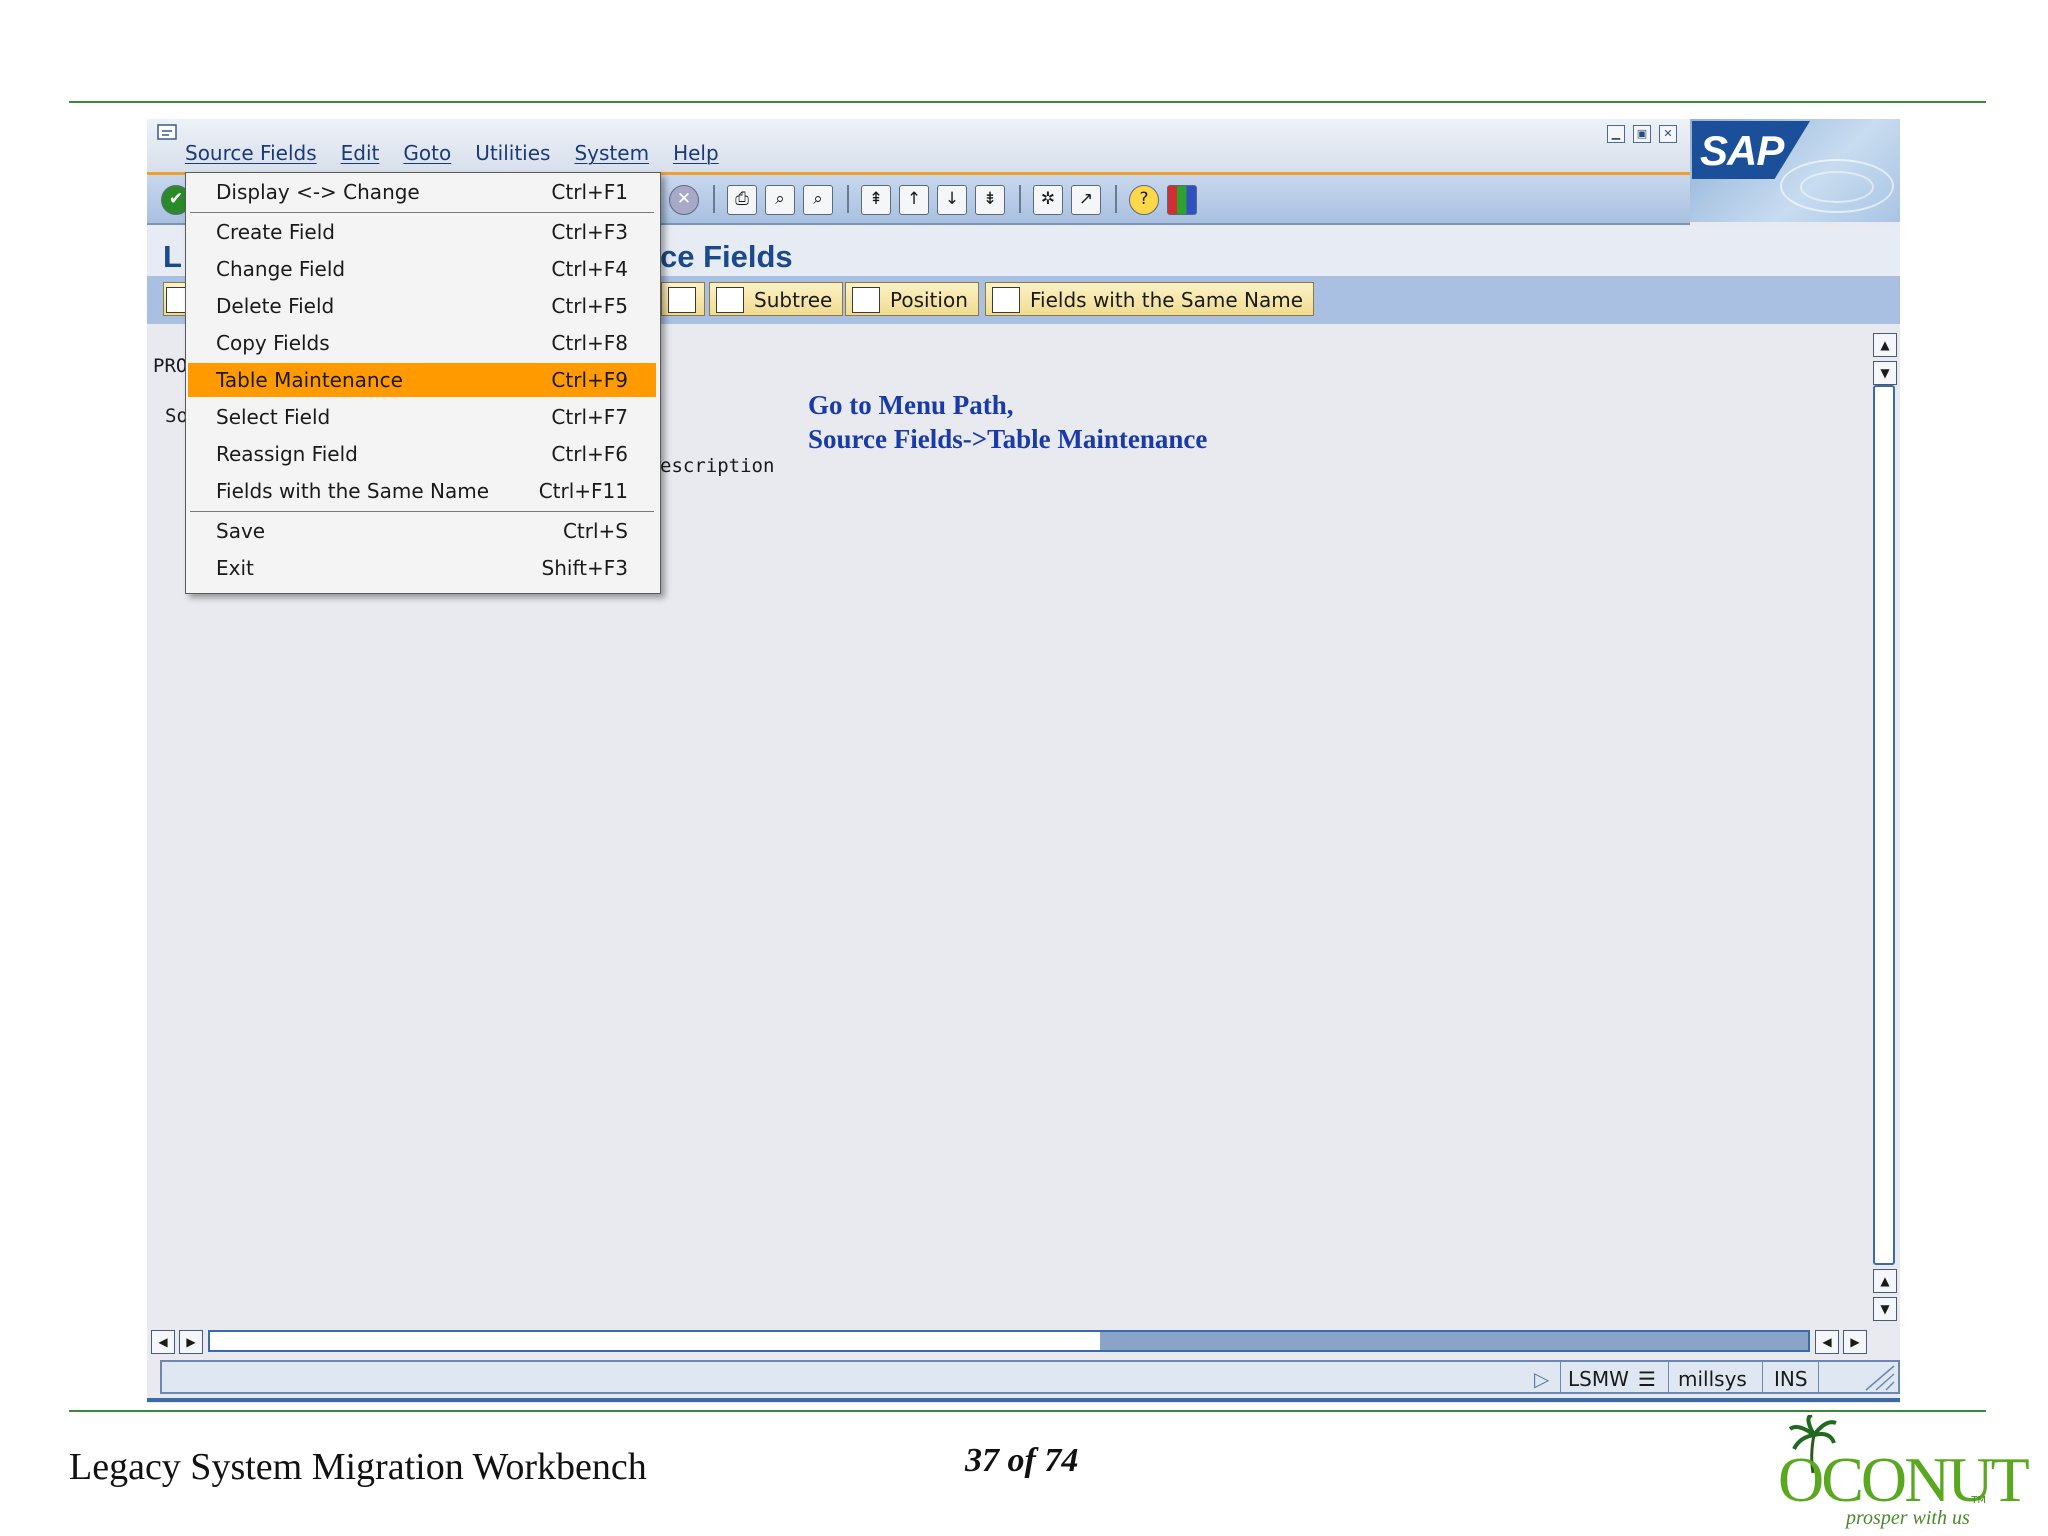 The height and width of the screenshot is (1536, 2048). What do you see at coordinates (696, 153) in the screenshot?
I see `menu-help: Help` at bounding box center [696, 153].